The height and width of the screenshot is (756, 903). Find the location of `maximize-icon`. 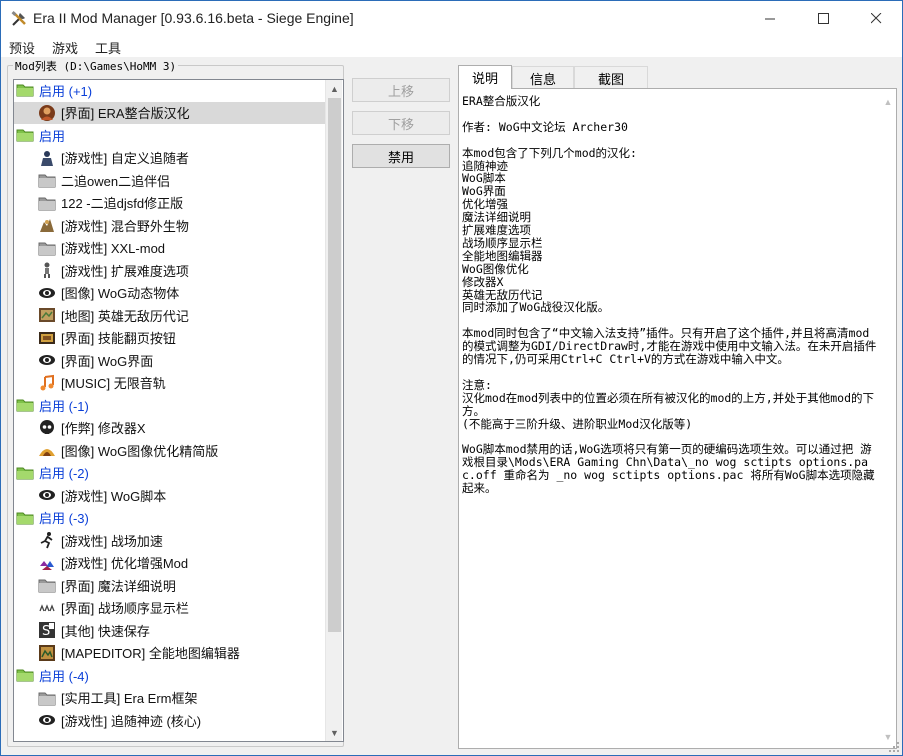

maximize-icon is located at coordinates (823, 18).